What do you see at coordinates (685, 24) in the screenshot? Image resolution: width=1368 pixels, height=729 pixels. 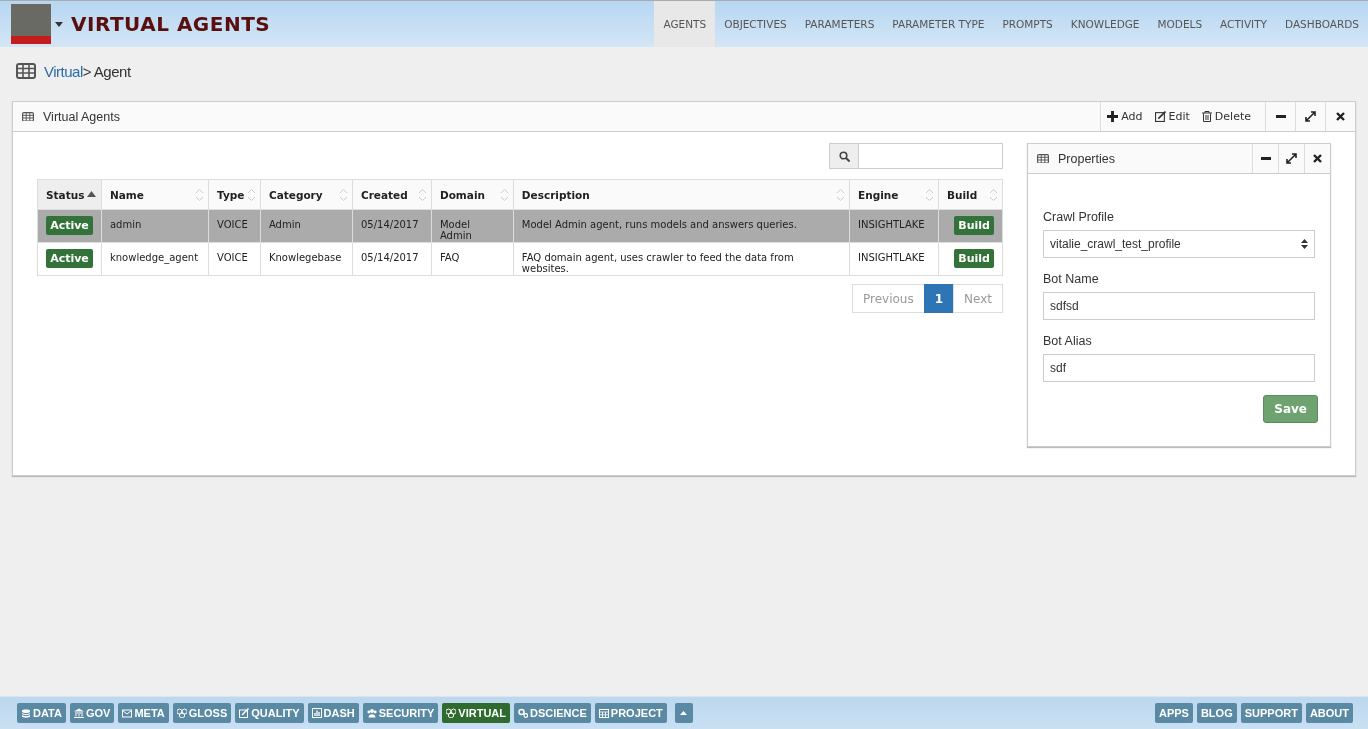 I see `nav-tab: AGENTS` at bounding box center [685, 24].